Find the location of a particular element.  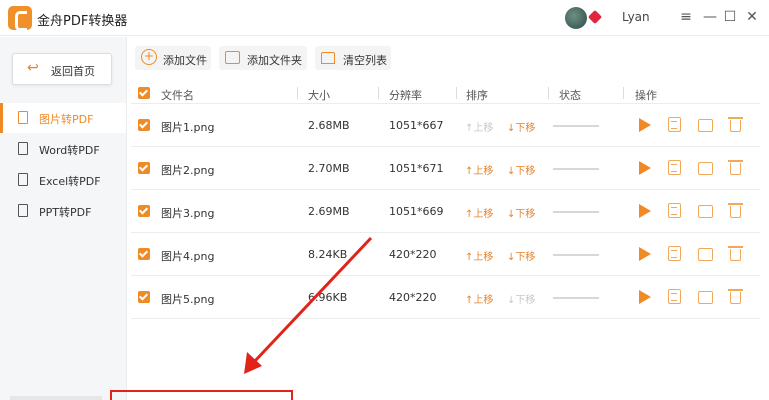

sidebar-item-word-to-pdf: Word转PDF is located at coordinates (63, 149).